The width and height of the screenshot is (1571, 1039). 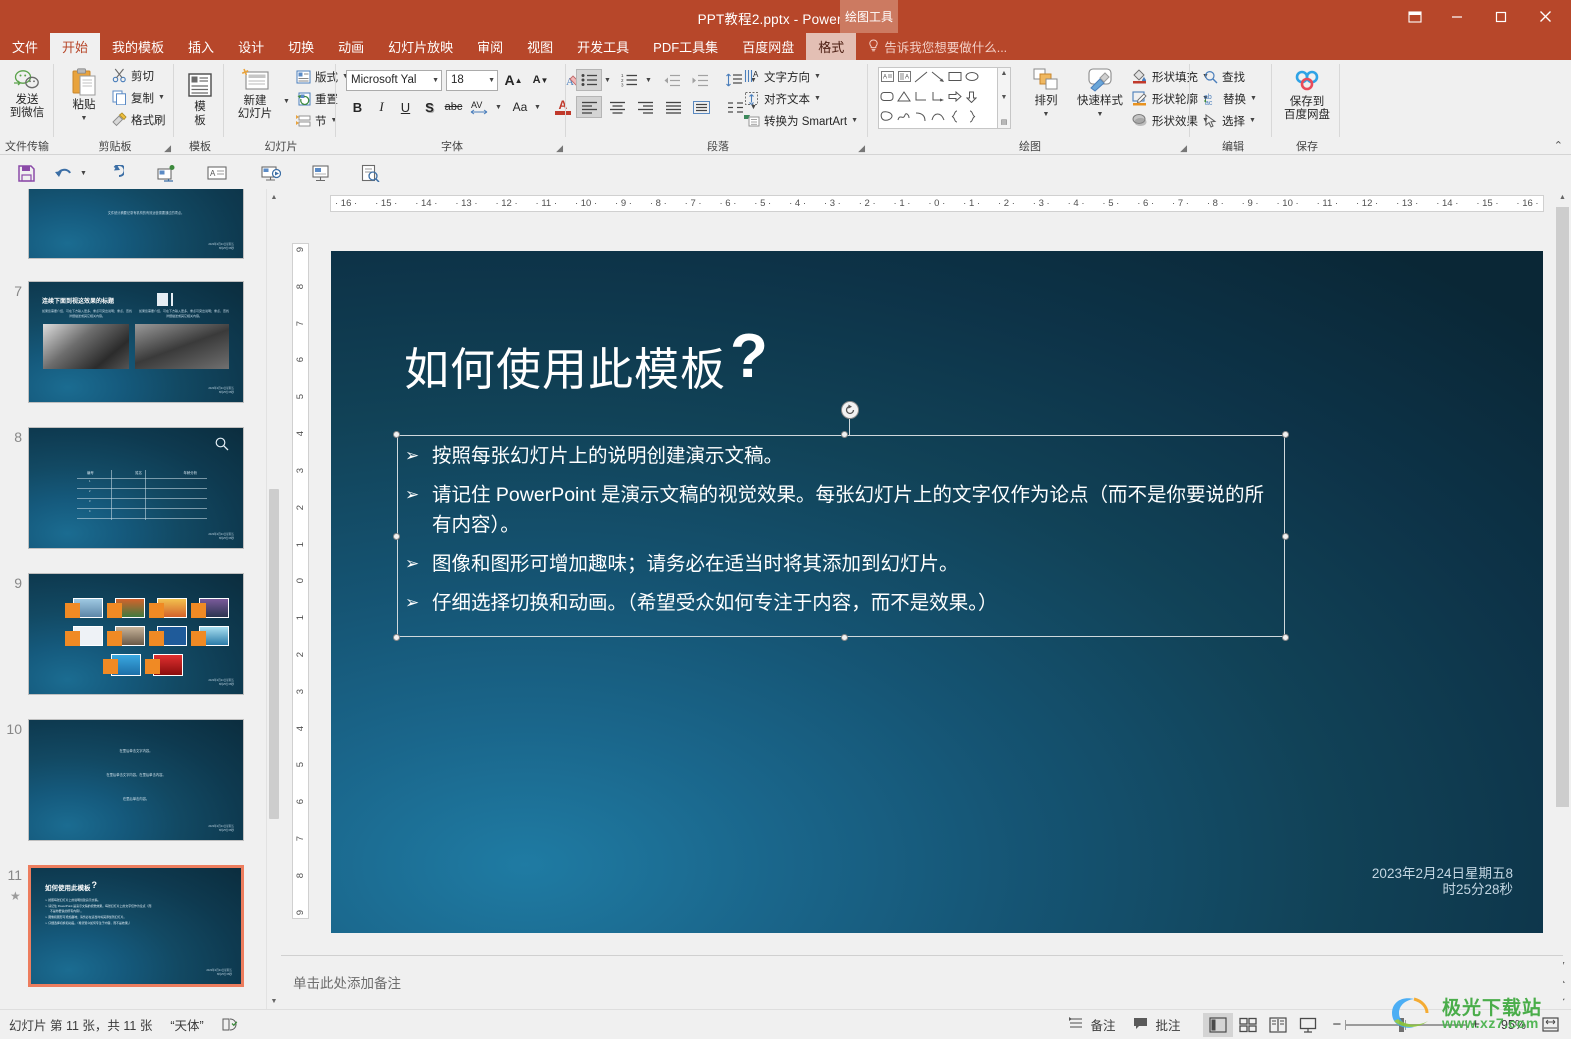 I want to click on rotation-handle, so click(x=850, y=410).